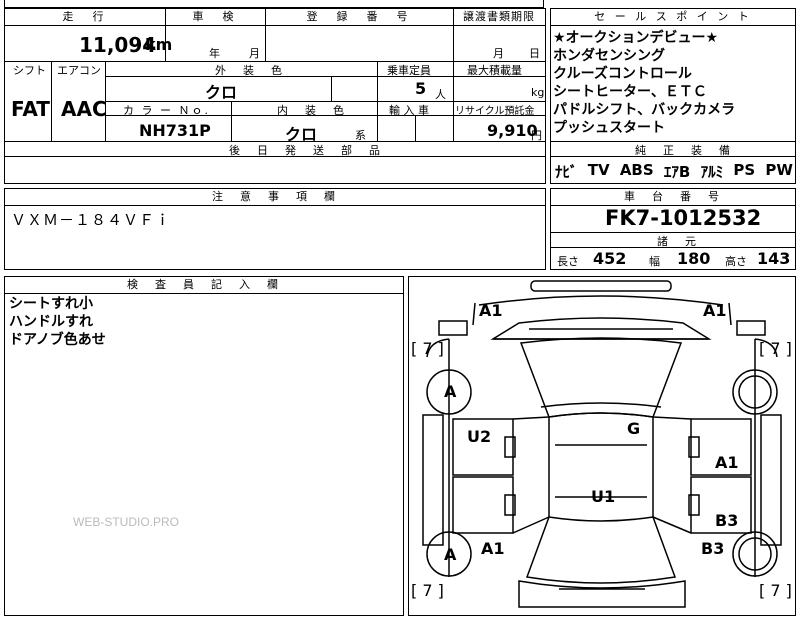  What do you see at coordinates (609, 128) in the screenshot?
I see `sales-point: プッシュスタート` at bounding box center [609, 128].